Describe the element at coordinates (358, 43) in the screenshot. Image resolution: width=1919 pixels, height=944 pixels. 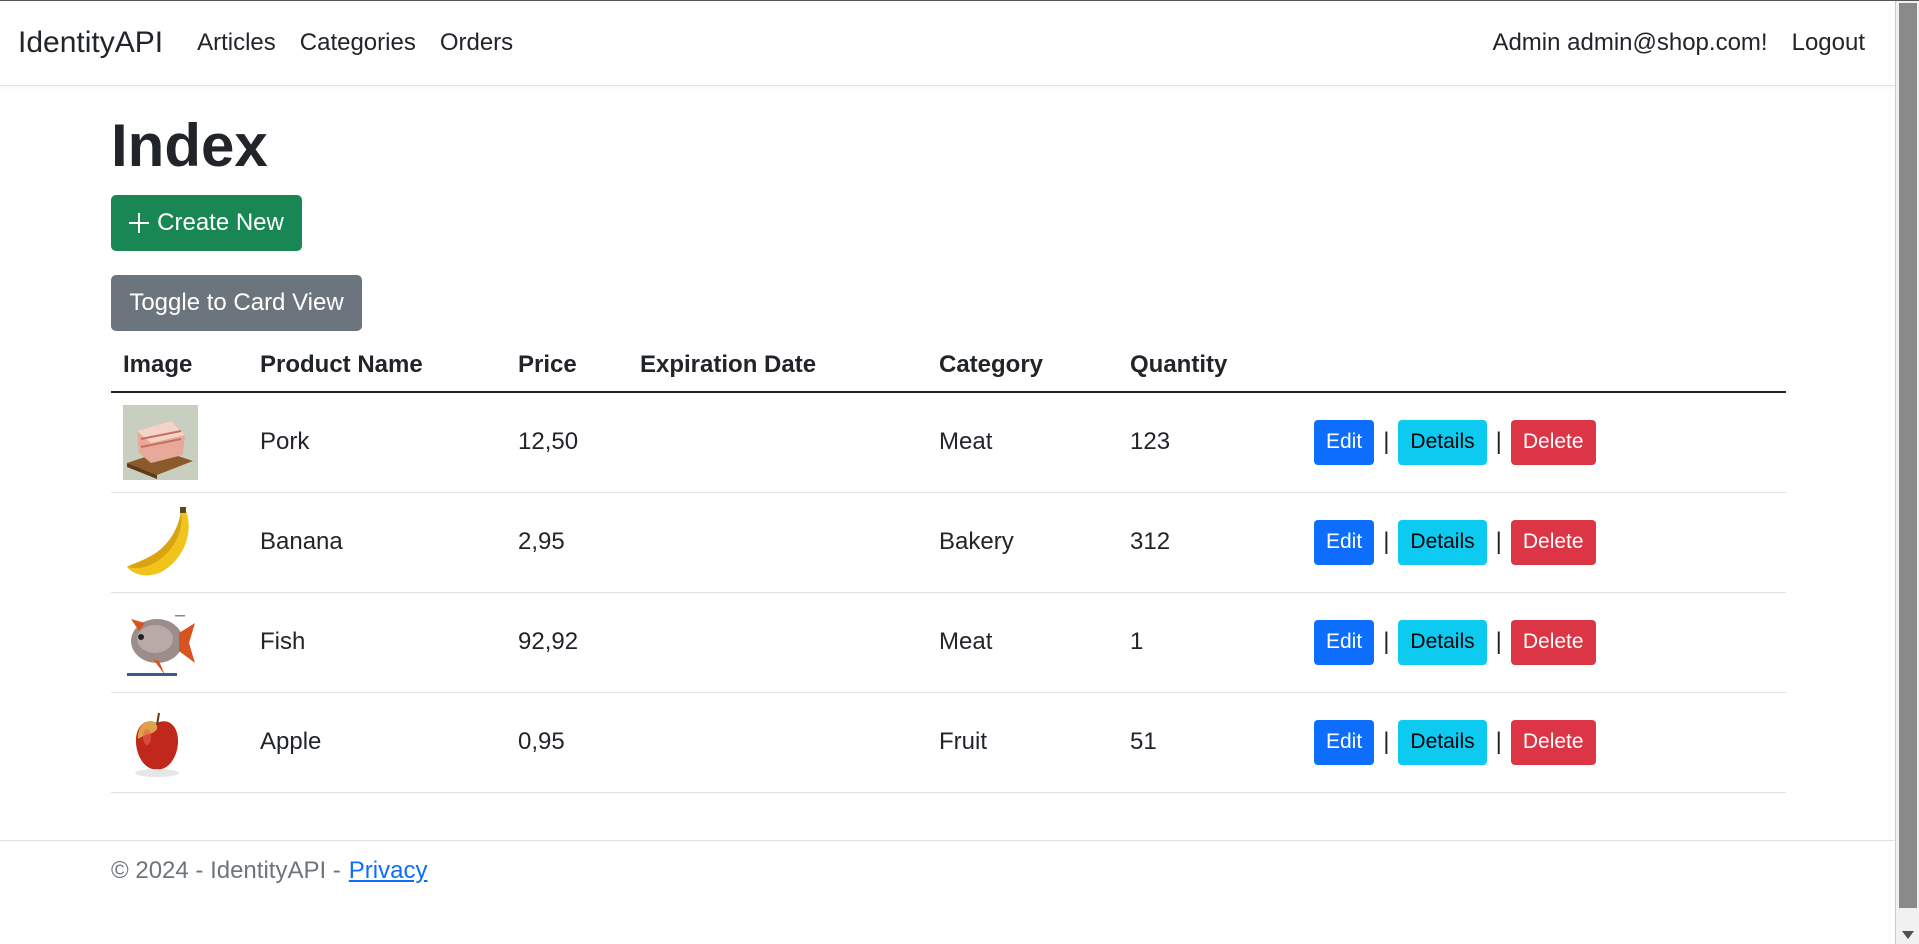
I see `nav-categories: Categories` at that location.